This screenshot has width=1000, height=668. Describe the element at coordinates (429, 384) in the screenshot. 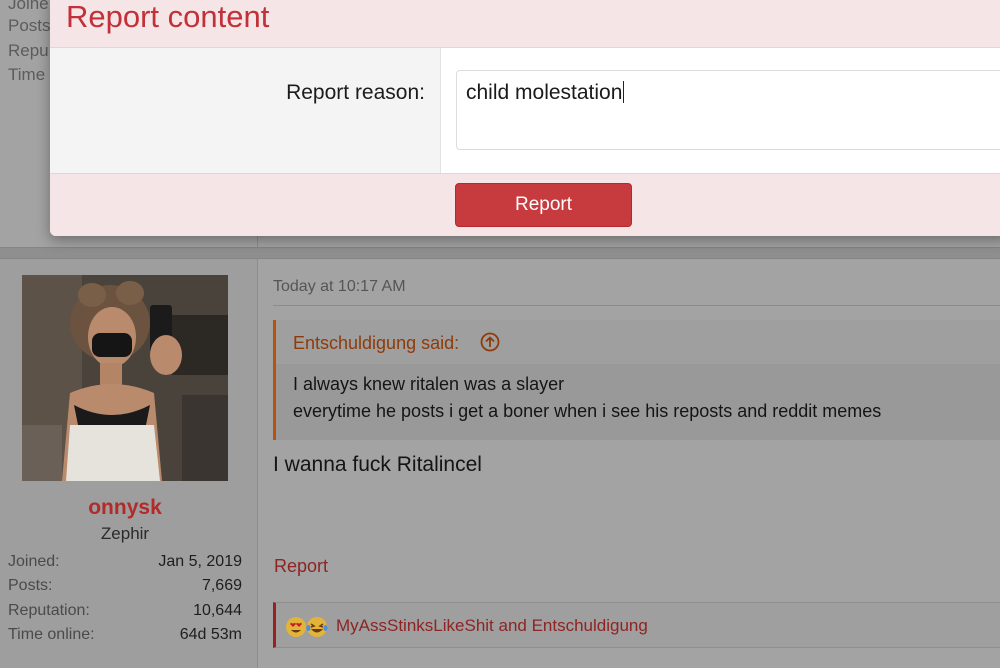

I see `quote-line: I always knew ritalen was a slayer` at that location.